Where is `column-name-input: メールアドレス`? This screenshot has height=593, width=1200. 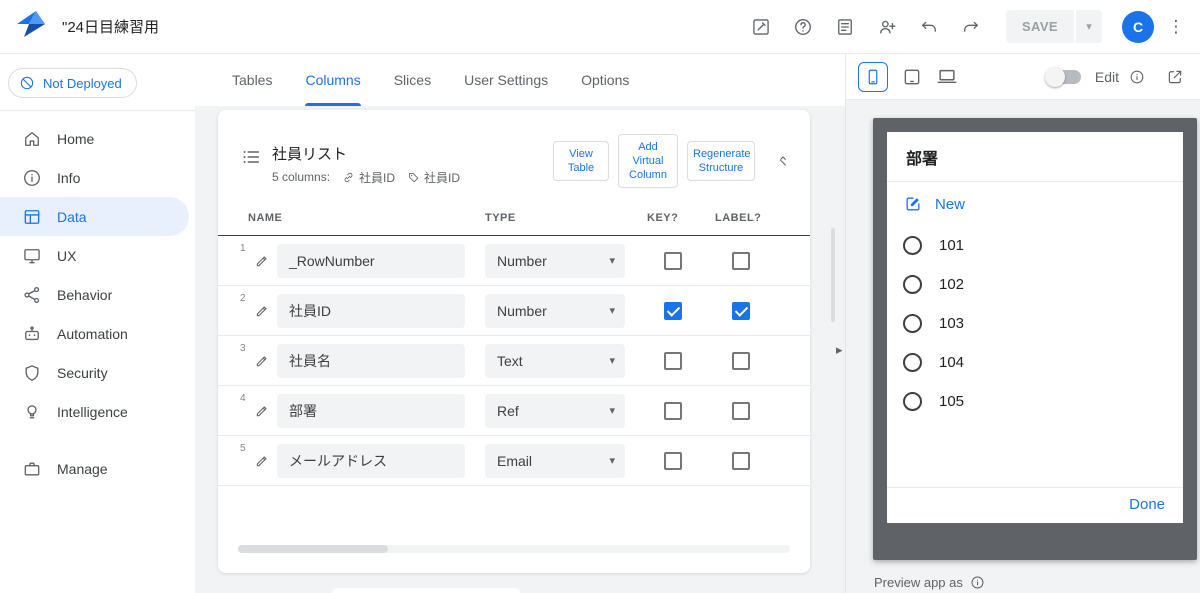
column-name-input: メールアドレス is located at coordinates (371, 460).